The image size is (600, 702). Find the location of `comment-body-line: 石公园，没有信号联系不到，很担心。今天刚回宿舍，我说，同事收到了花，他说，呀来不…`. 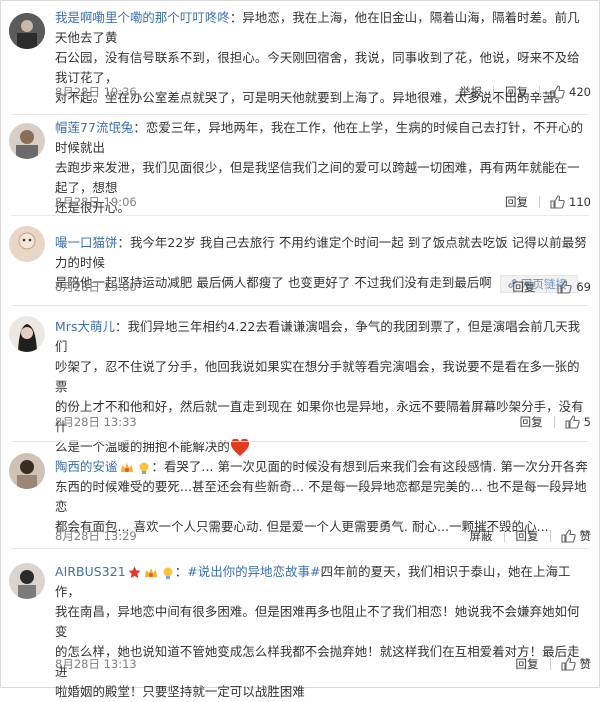

comment-body-line: 石公园，没有信号联系不到，很担心。今天刚回宿舍，我说，同事收到了花，他说，呀来不… is located at coordinates (317, 67).